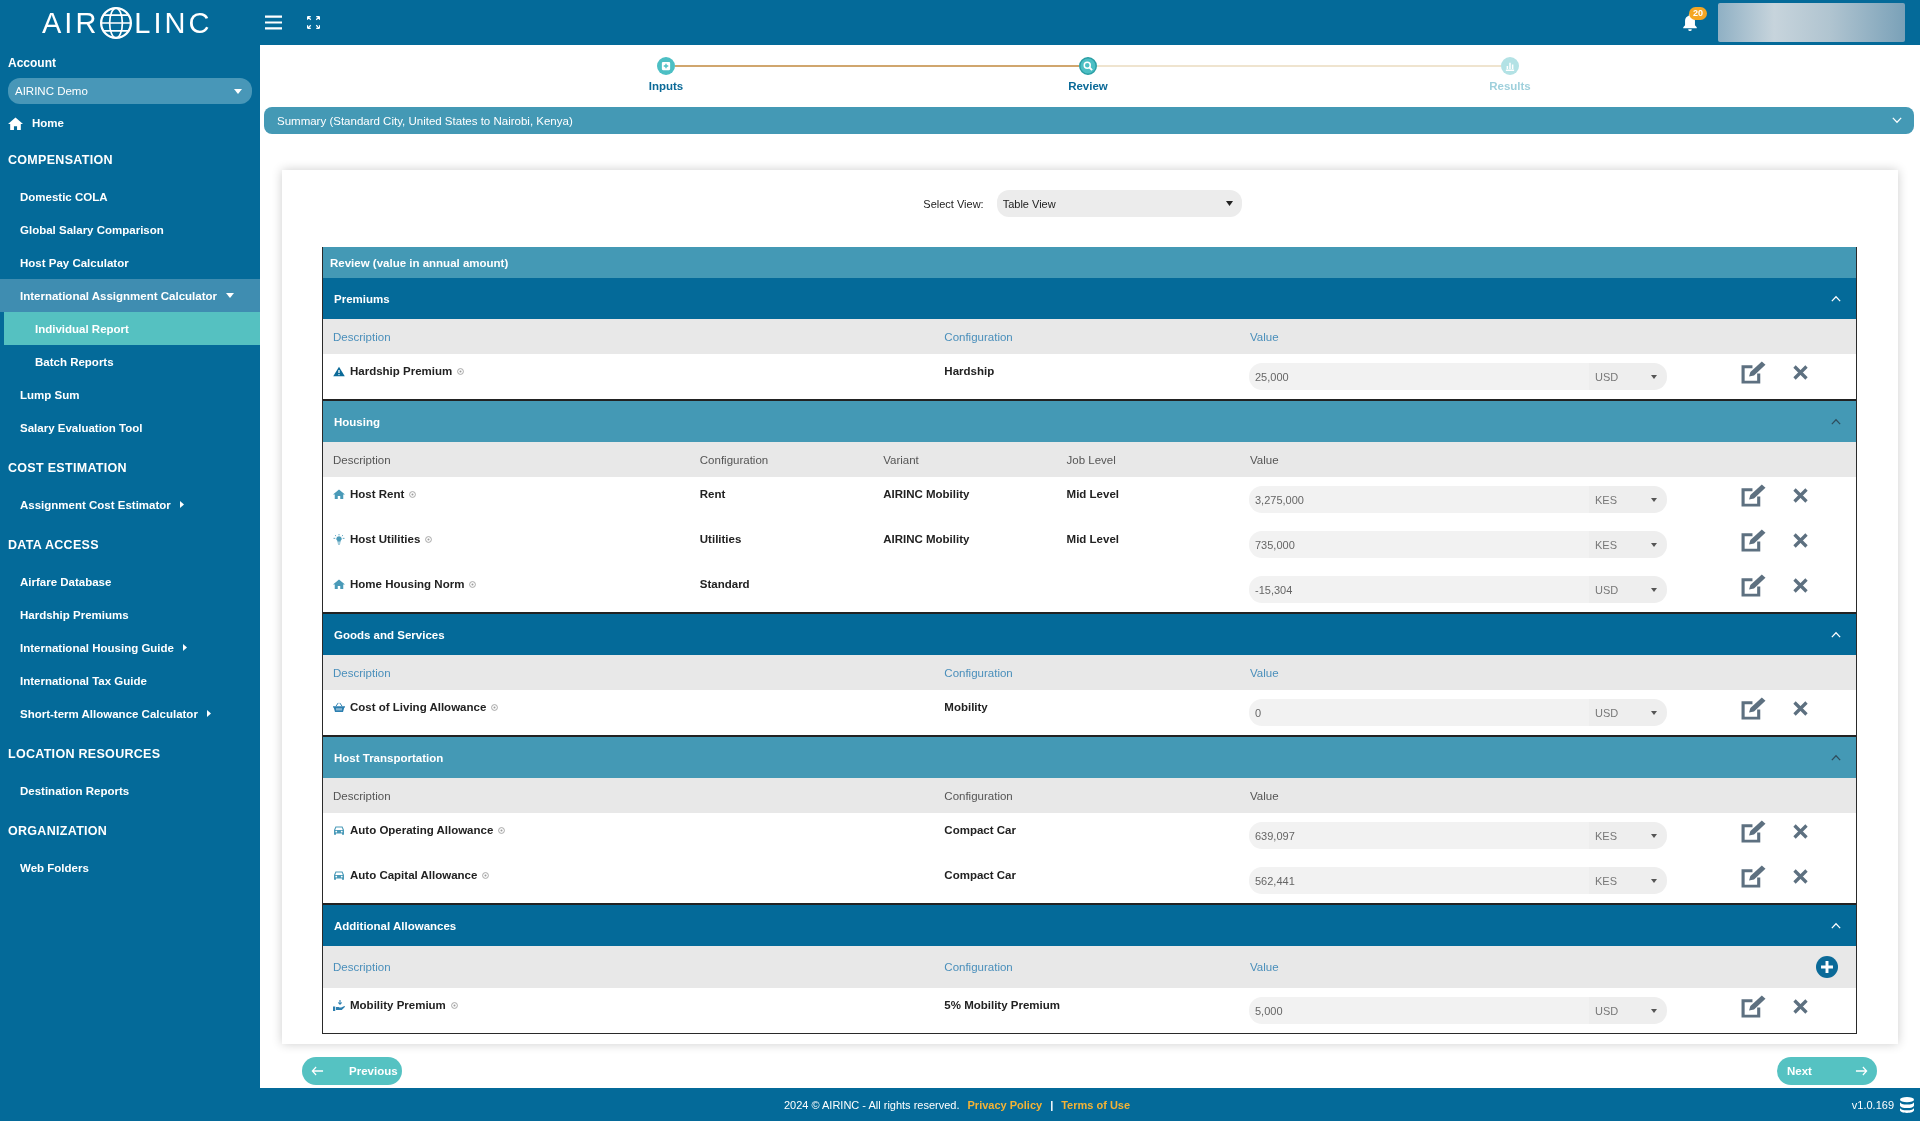 This screenshot has width=1920, height=1121. I want to click on nav-item: Destination Reports, so click(130, 790).